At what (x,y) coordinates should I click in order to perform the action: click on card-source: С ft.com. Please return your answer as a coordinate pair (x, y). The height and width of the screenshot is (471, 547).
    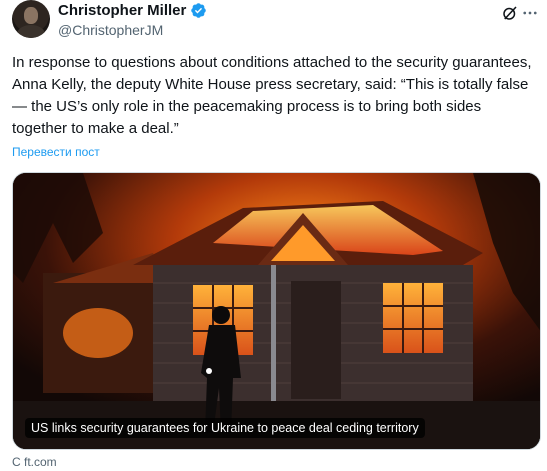
    Looking at the image, I should click on (34, 462).